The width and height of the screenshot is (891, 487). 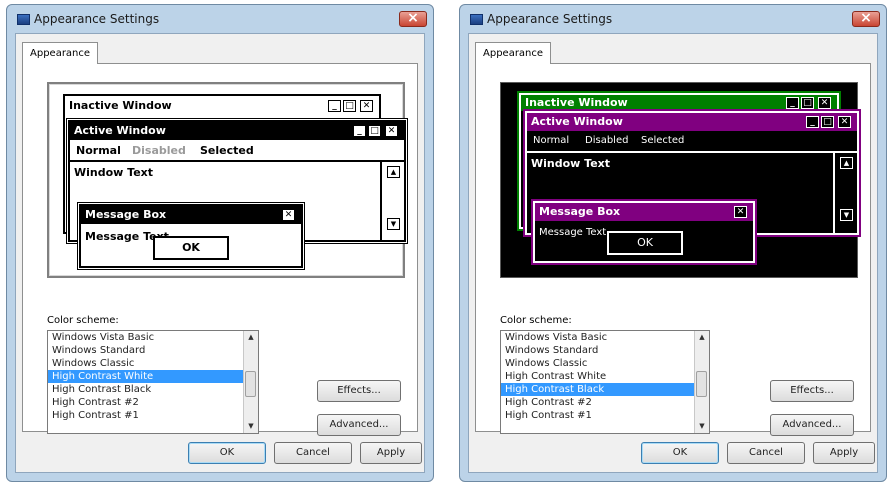 What do you see at coordinates (153, 376) in the screenshot?
I see `list-item-selected: High Contrast White` at bounding box center [153, 376].